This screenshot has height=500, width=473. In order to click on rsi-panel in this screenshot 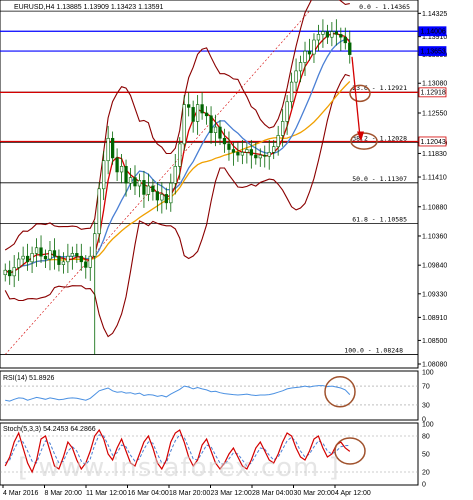, I will do `click(209, 395)`.